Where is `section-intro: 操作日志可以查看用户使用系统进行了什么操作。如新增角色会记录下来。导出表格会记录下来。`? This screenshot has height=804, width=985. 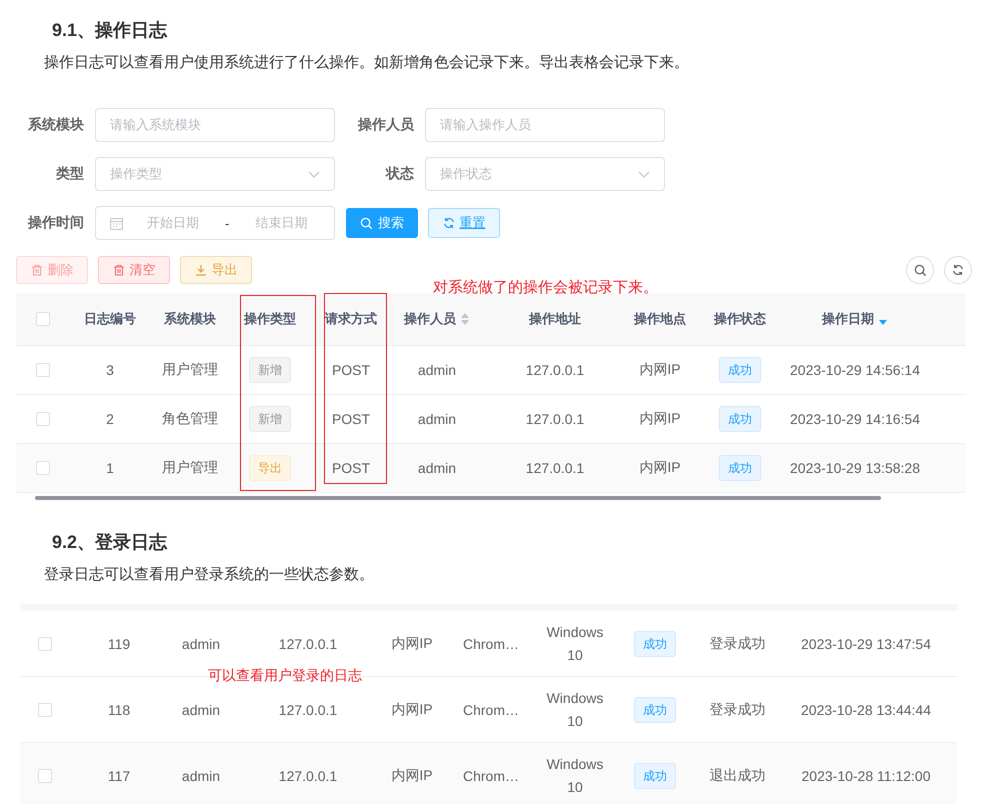 section-intro: 操作日志可以查看用户使用系统进行了什么操作。如新增角色会记录下来。导出表格会记录下来。 is located at coordinates (367, 63).